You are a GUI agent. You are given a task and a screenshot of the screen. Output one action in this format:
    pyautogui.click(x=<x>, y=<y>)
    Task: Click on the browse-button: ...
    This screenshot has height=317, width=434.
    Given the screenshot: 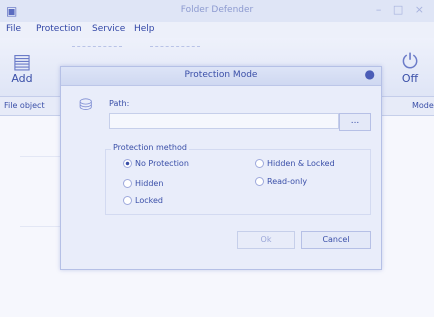 What is the action you would take?
    pyautogui.click(x=355, y=122)
    